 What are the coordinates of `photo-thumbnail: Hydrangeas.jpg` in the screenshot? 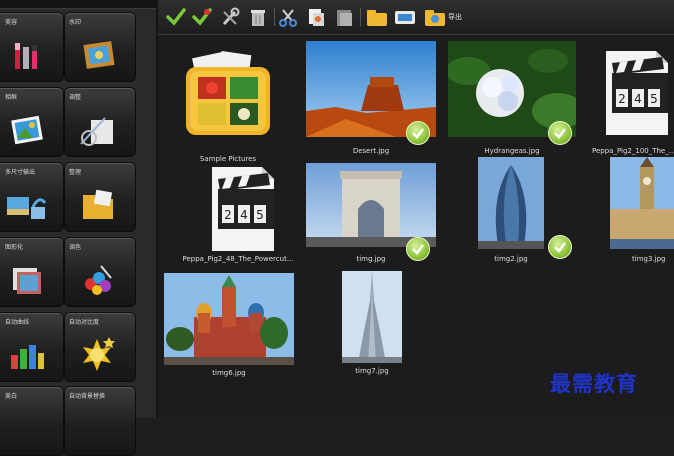 It's located at (515, 98).